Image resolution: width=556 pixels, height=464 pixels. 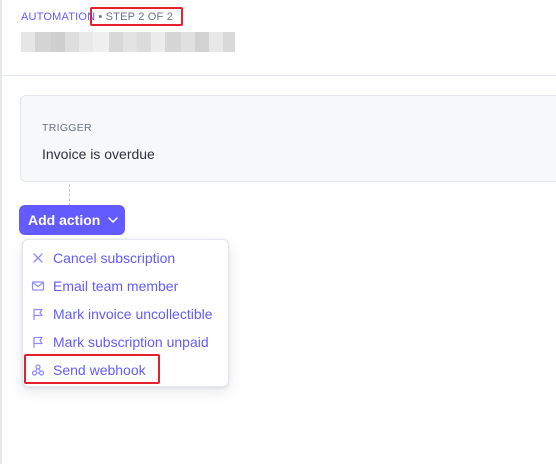 I want to click on step-highlight-box, so click(x=136, y=16).